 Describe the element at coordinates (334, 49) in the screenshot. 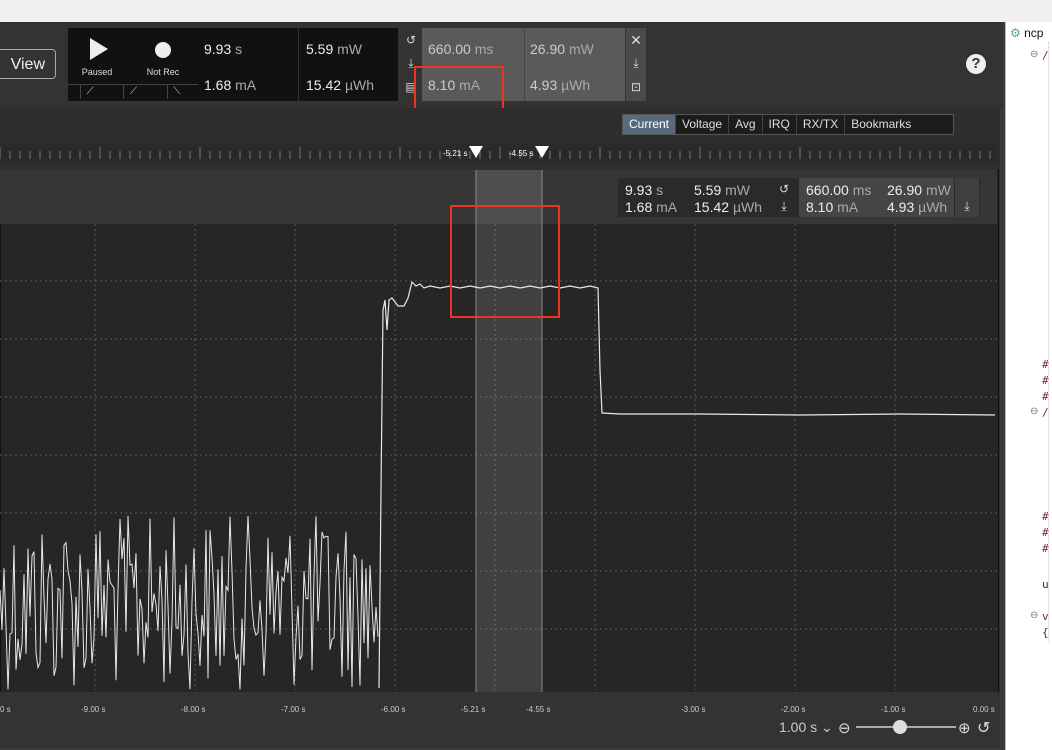

I see `window-power: 5.59 mW` at that location.